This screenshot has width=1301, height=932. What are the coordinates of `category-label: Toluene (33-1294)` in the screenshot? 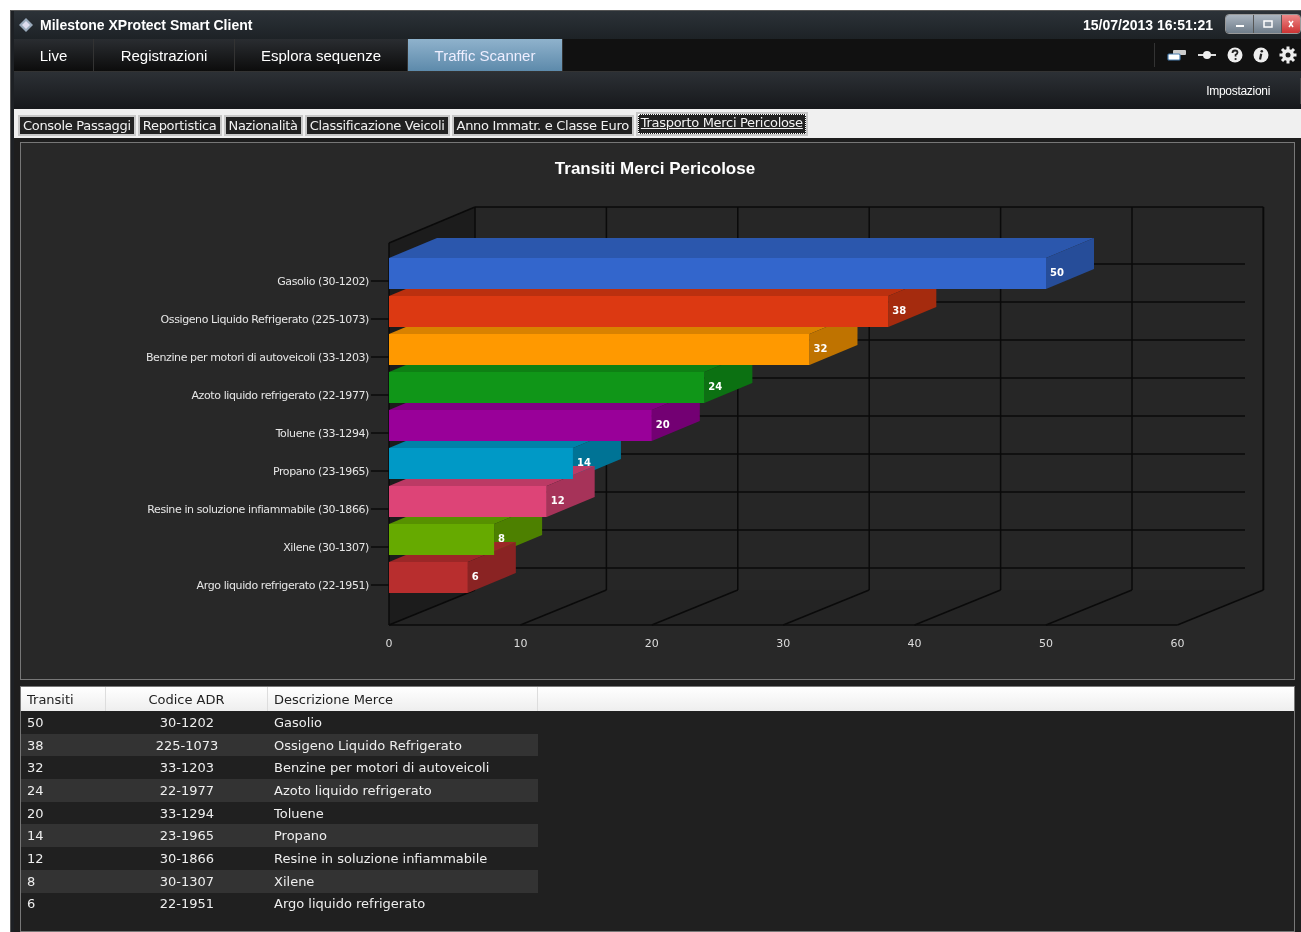 It's located at (322, 433).